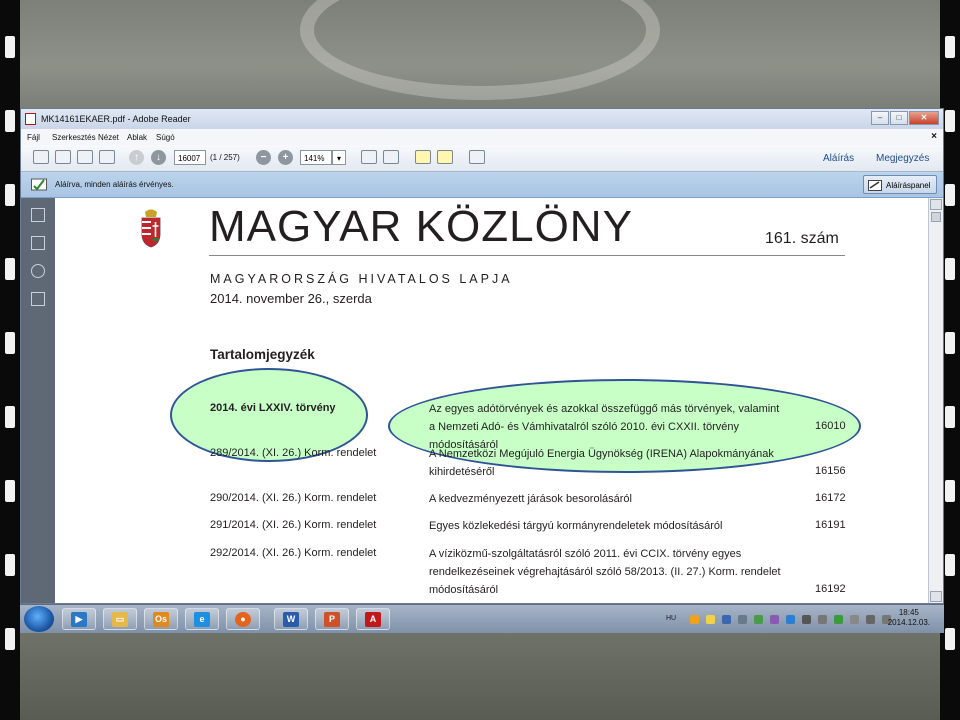  What do you see at coordinates (116, 119) in the screenshot?
I see `window-title: MK14161EKAER.pdf - Adobe Reader` at bounding box center [116, 119].